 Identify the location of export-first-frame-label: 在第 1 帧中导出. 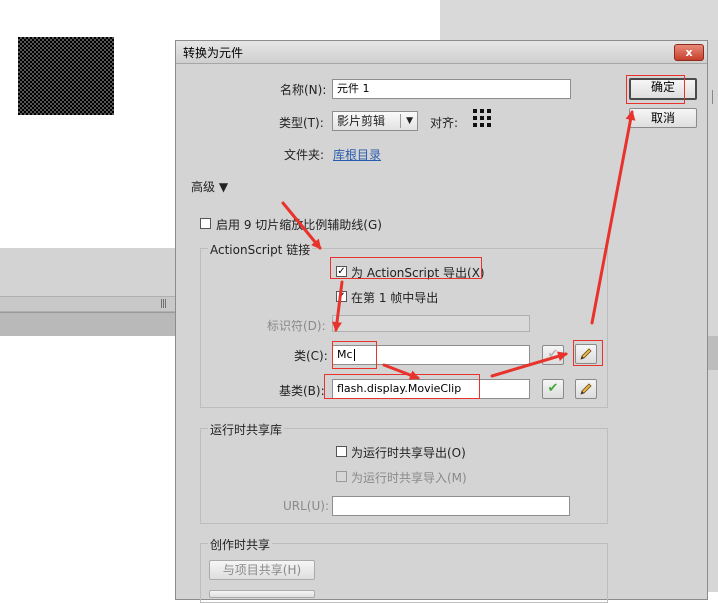
(395, 298).